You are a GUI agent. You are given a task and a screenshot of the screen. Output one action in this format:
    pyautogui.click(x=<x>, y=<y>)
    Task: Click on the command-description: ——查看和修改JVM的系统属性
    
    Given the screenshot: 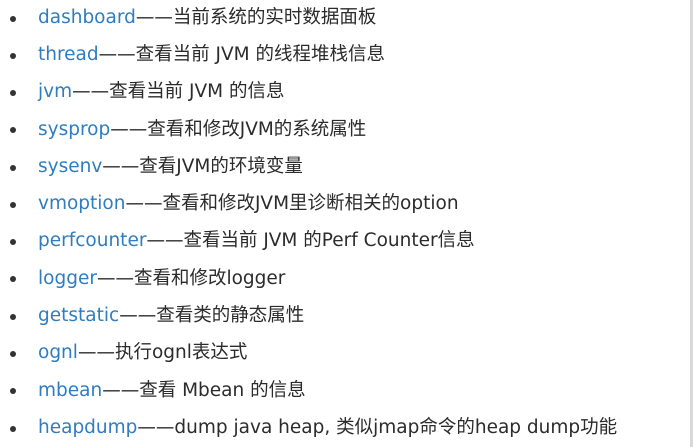 What is the action you would take?
    pyautogui.click(x=238, y=129)
    